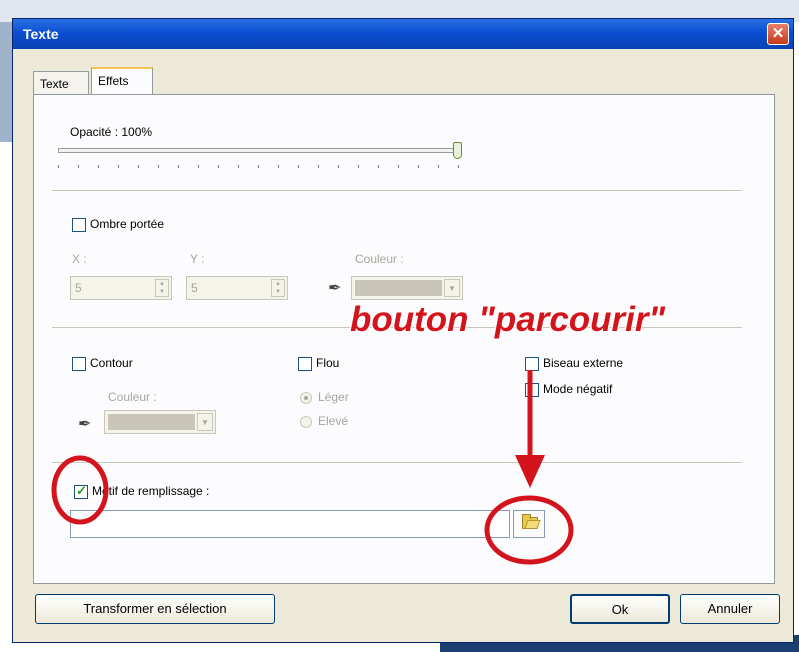  What do you see at coordinates (155, 609) in the screenshot?
I see `transform-selection-button: Transformer en sélection` at bounding box center [155, 609].